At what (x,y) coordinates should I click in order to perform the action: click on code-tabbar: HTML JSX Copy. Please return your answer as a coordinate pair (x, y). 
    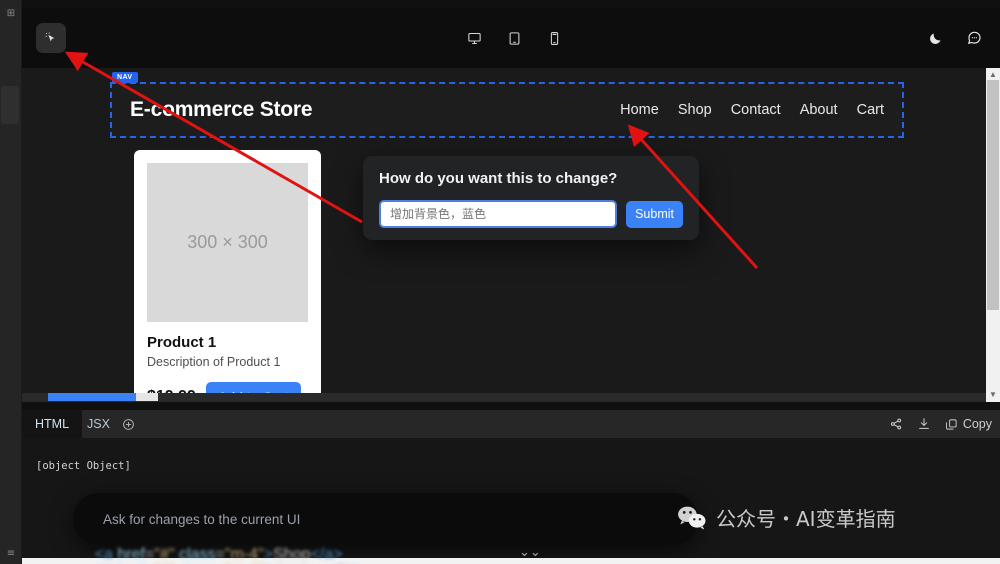
    Looking at the image, I should click on (511, 424).